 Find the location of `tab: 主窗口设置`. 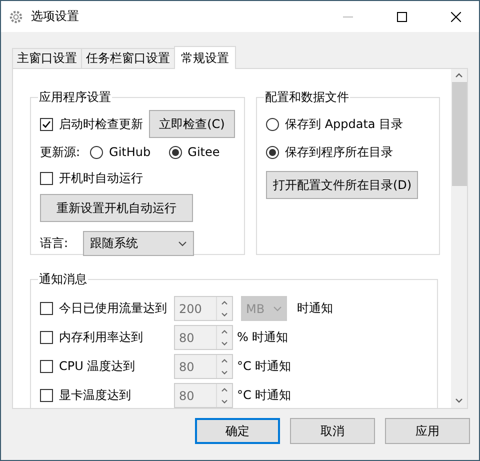

tab: 主窗口设置 is located at coordinates (47, 58).